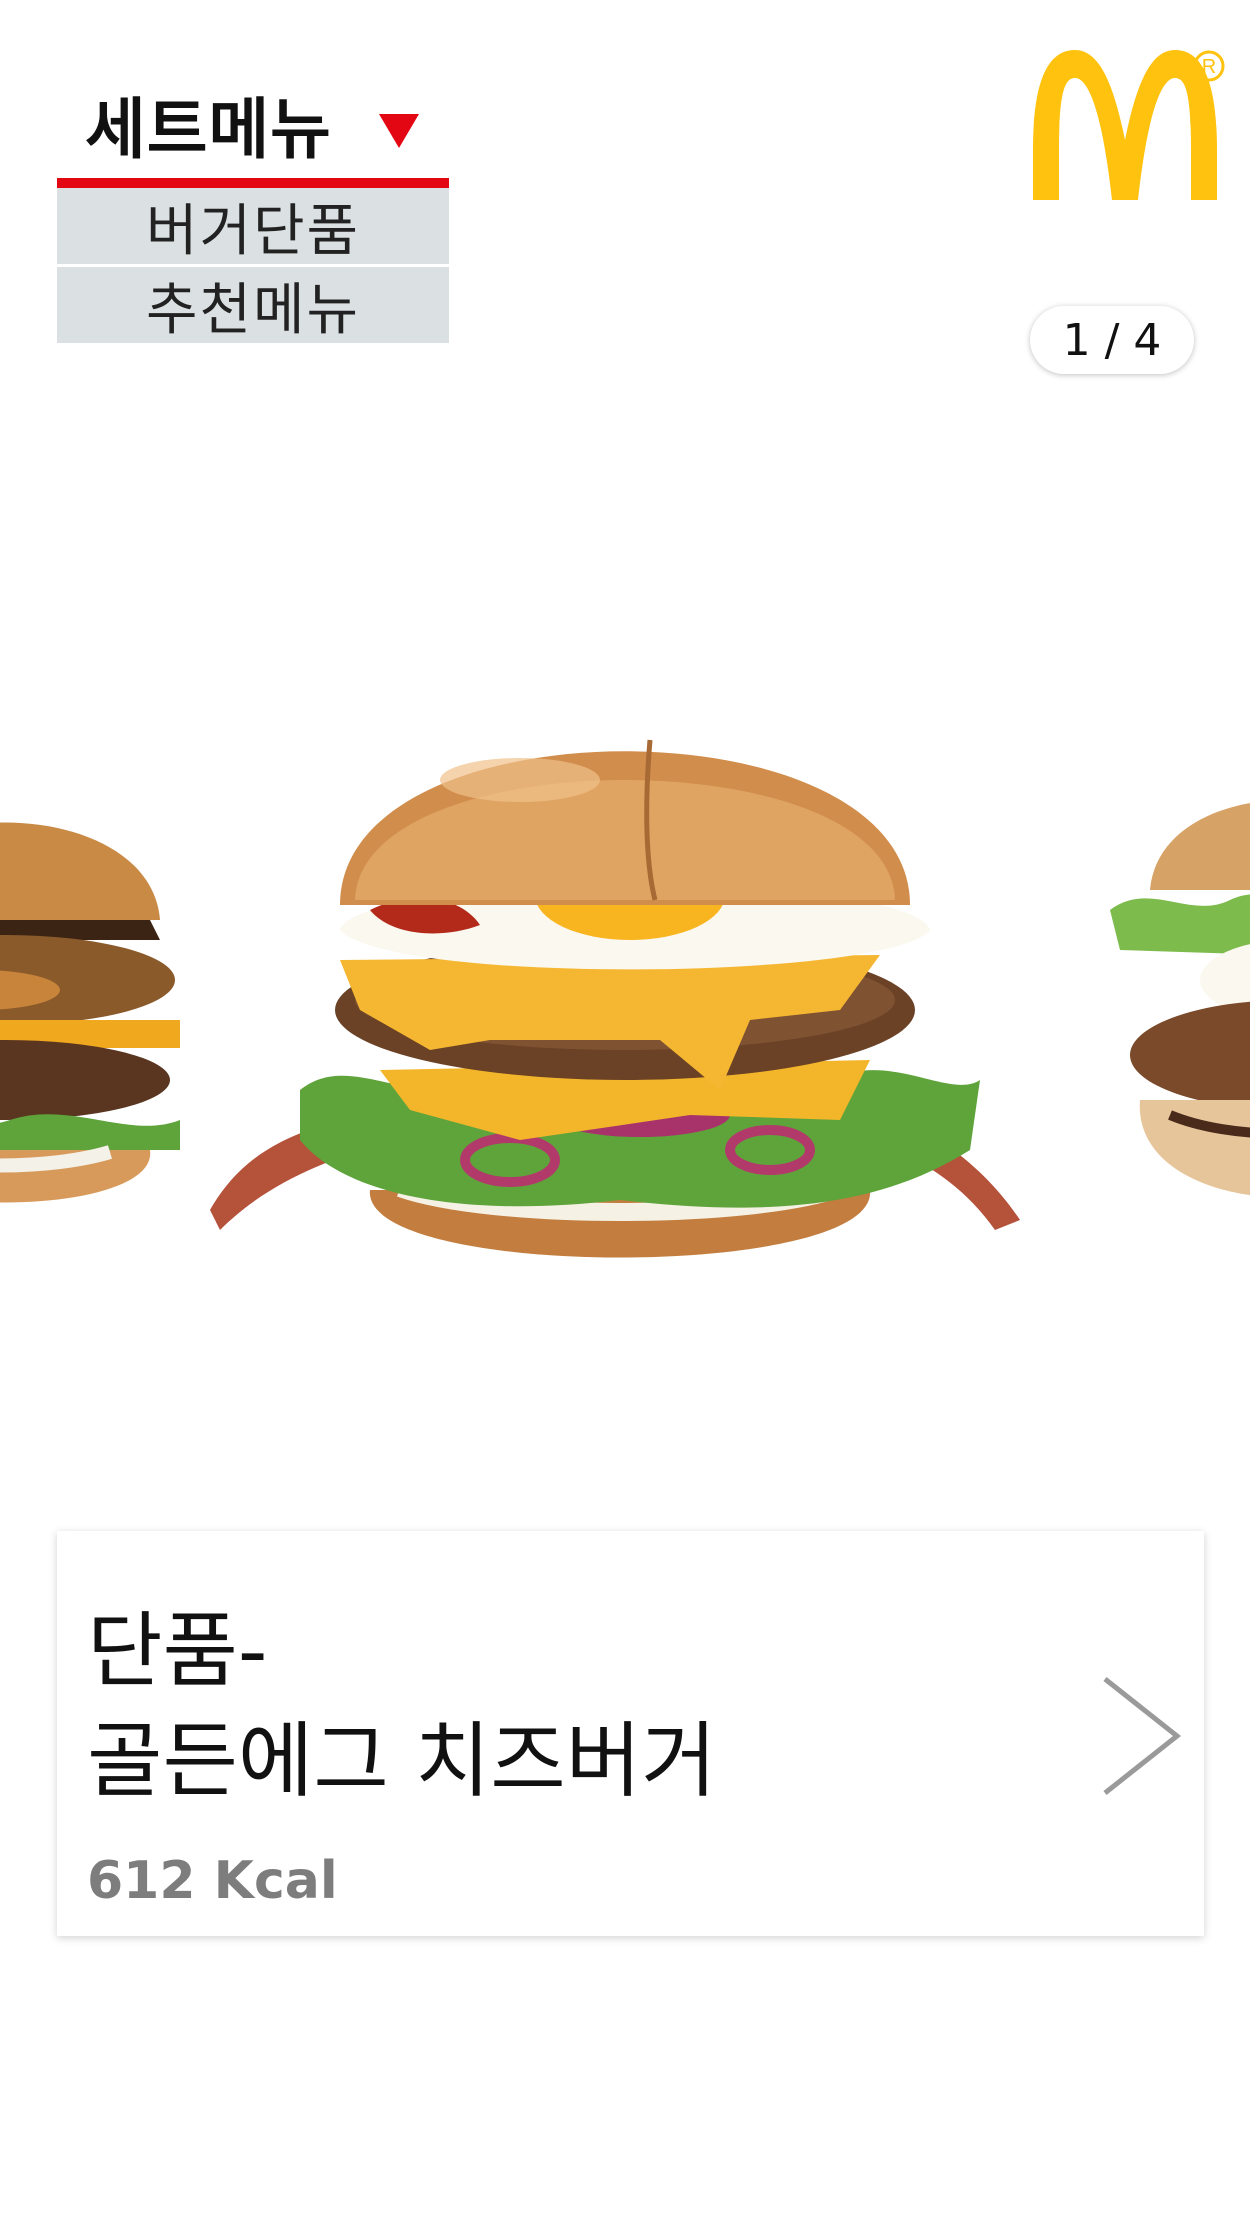 Image resolution: width=1250 pixels, height=2224 pixels. I want to click on caret-down-icon, so click(399, 131).